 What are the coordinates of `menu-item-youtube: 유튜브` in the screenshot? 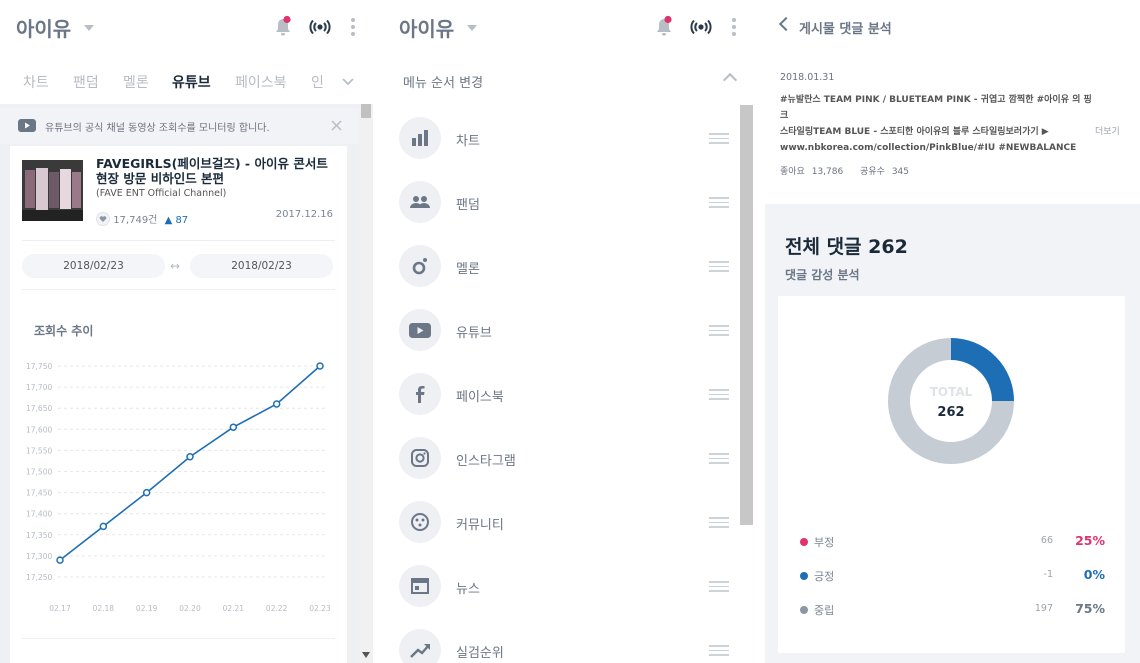 It's located at (561, 330).